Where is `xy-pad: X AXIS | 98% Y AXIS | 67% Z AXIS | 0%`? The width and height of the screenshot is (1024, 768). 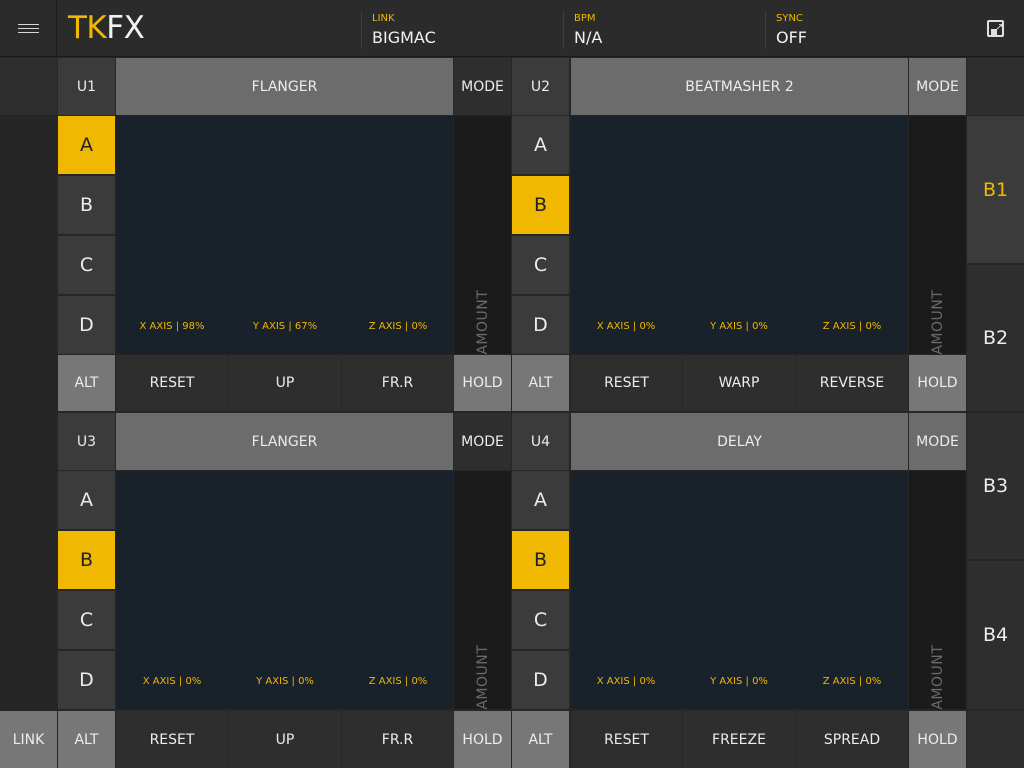 xy-pad: X AXIS | 98% Y AXIS | 67% Z AXIS | 0% is located at coordinates (284, 235).